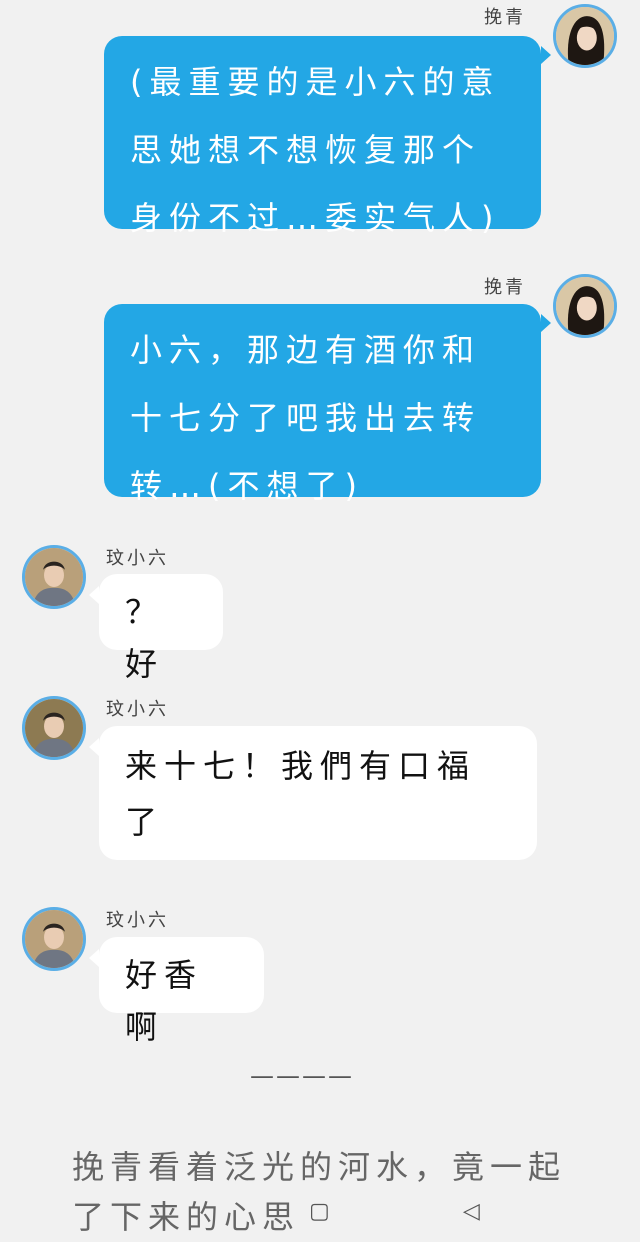 This screenshot has width=640, height=1242. I want to click on message-bubble: 好香啊, so click(181, 991).